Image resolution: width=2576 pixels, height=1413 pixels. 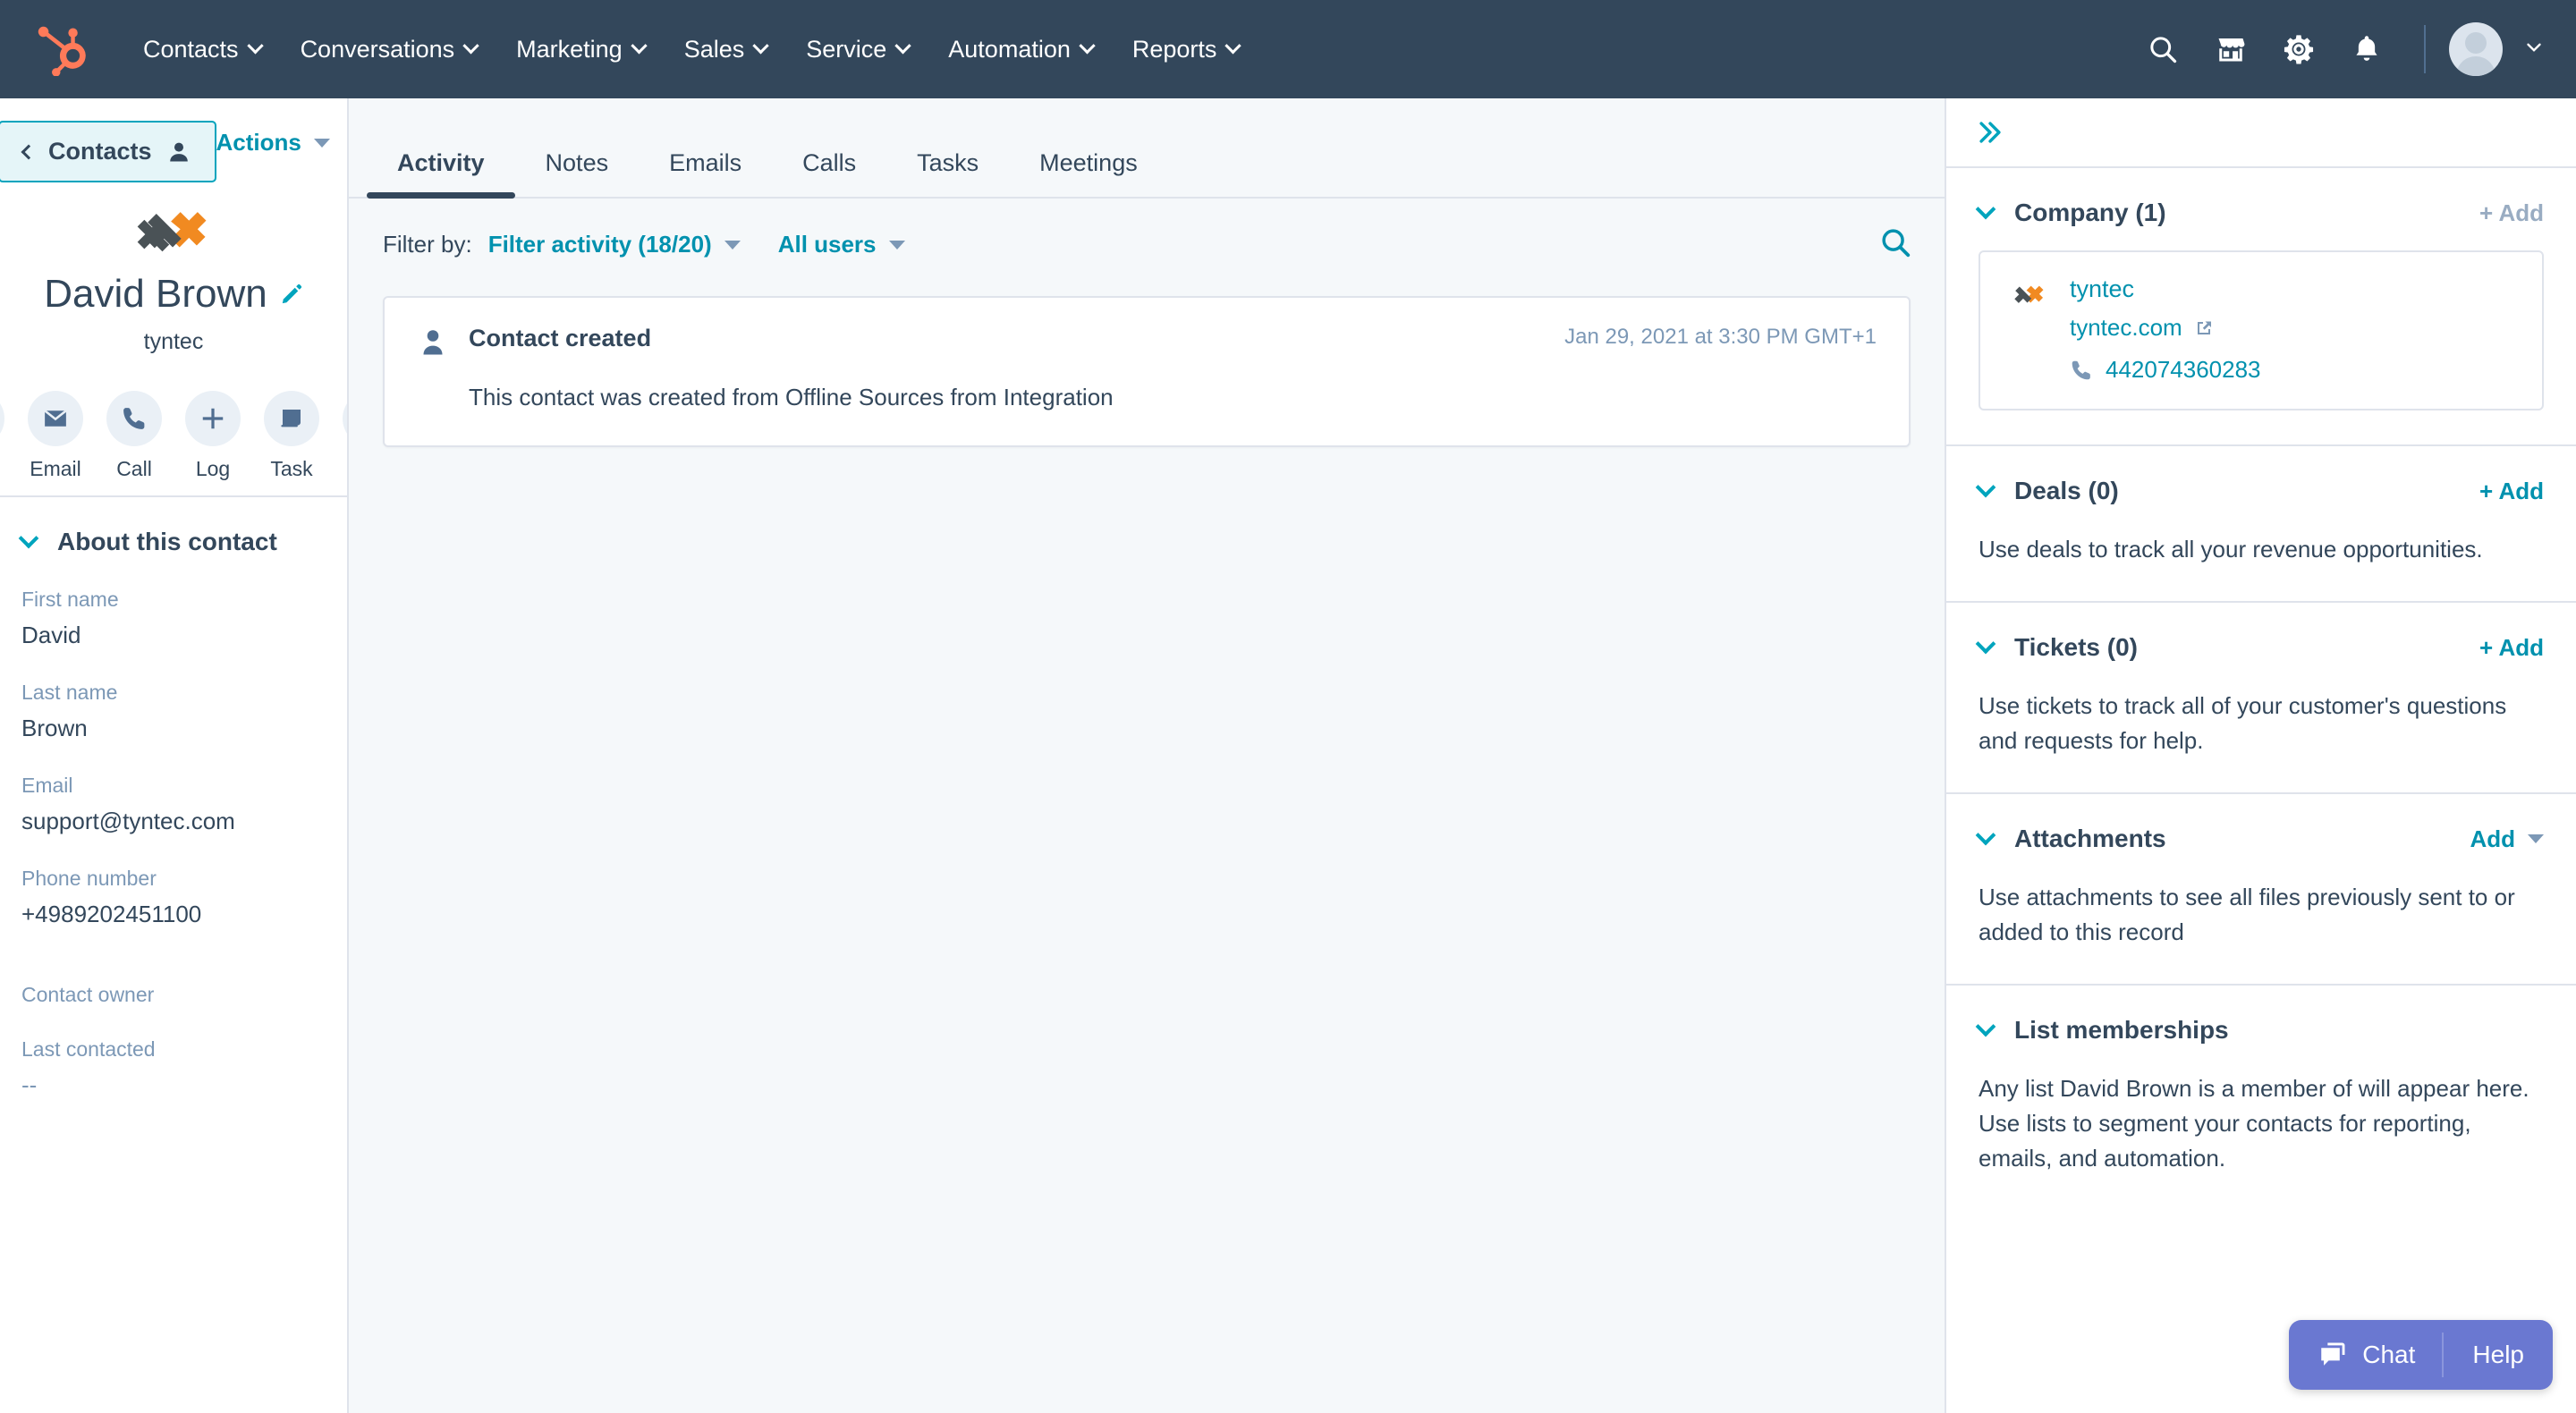 I want to click on expand-sidebar-button, so click(x=1990, y=132).